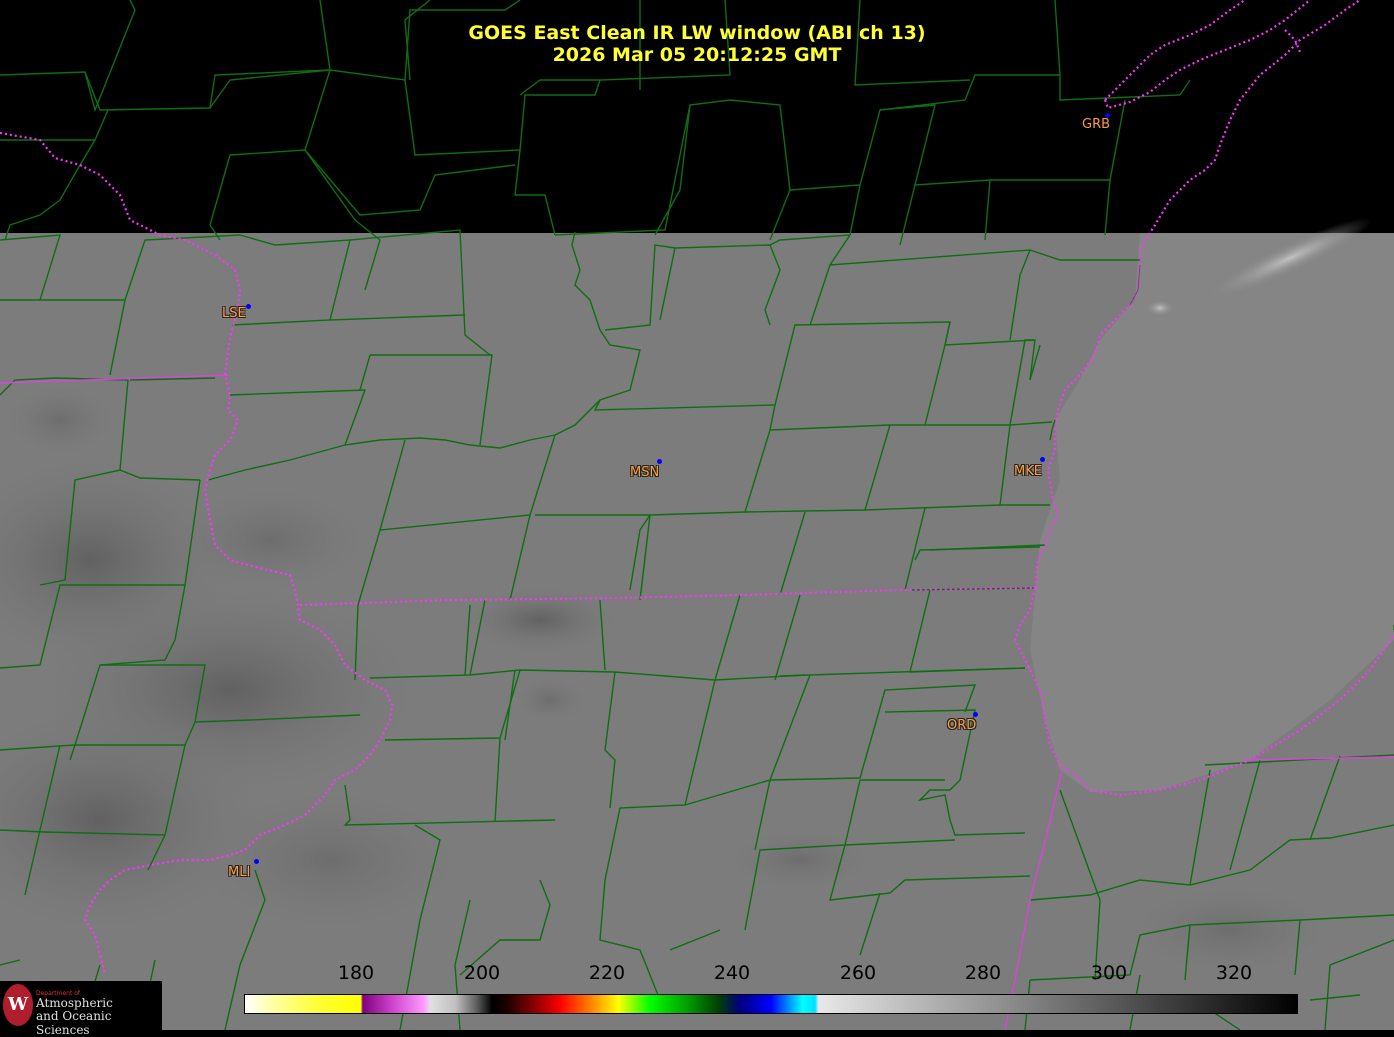  Describe the element at coordinates (983, 973) in the screenshot. I see `colorbar-tick: 280` at that location.